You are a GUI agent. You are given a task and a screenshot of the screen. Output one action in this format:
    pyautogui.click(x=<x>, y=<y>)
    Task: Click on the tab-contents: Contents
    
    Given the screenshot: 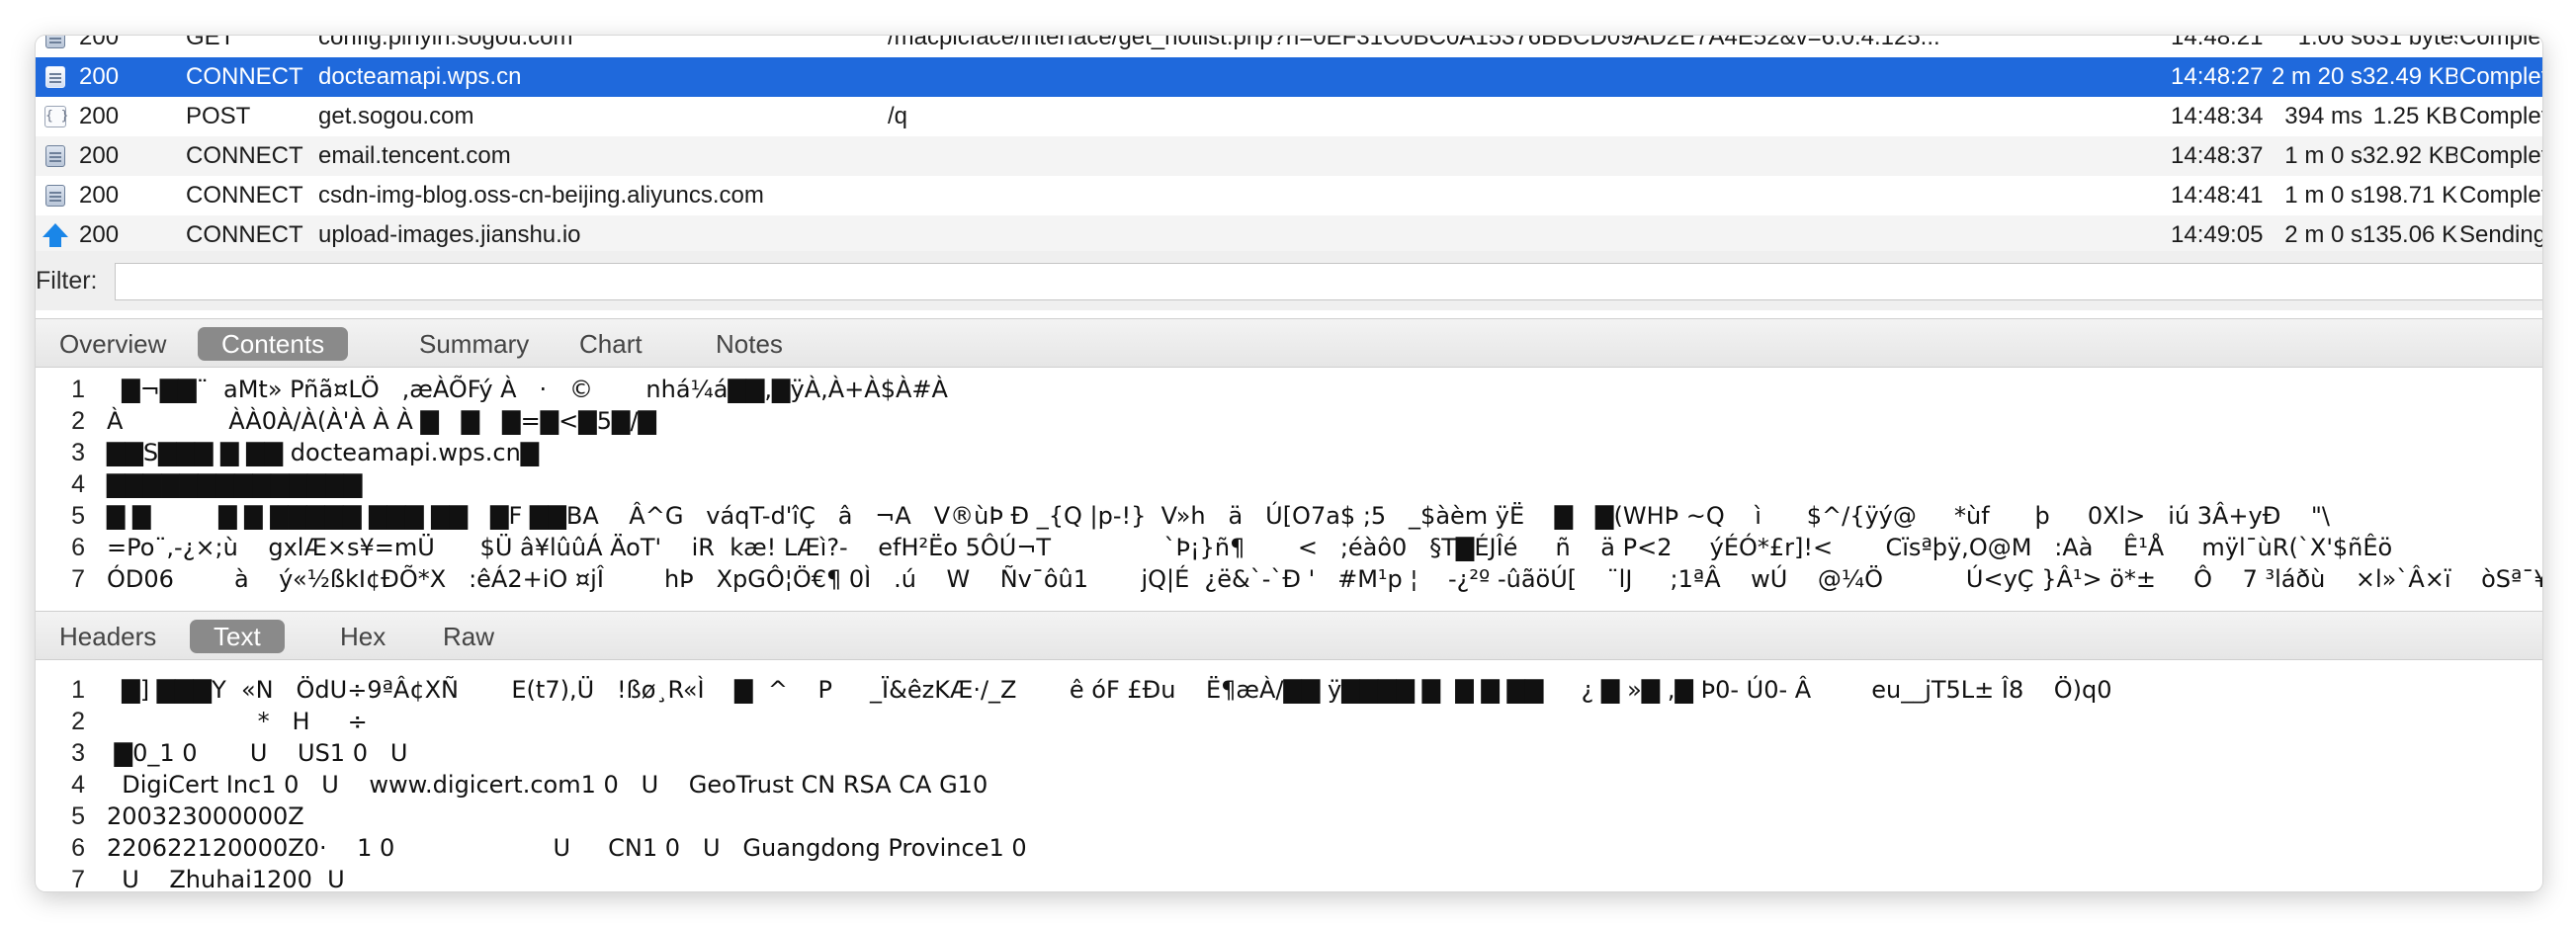 What is the action you would take?
    pyautogui.click(x=273, y=344)
    